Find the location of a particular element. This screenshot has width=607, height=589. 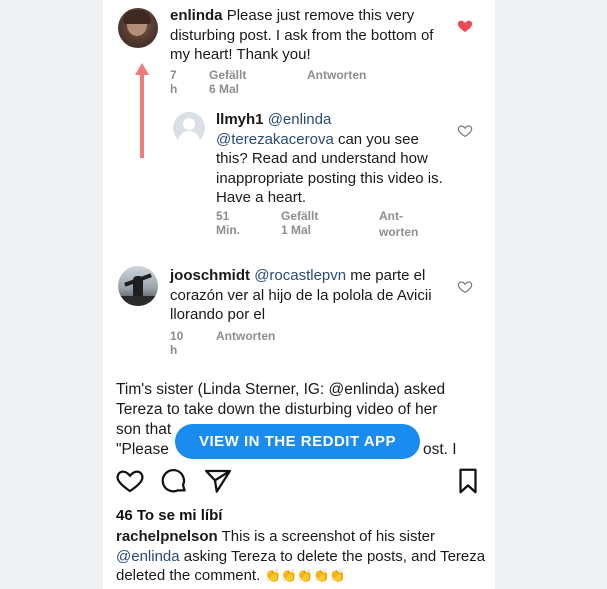

comment-username: jooschmidt is located at coordinates (210, 275).